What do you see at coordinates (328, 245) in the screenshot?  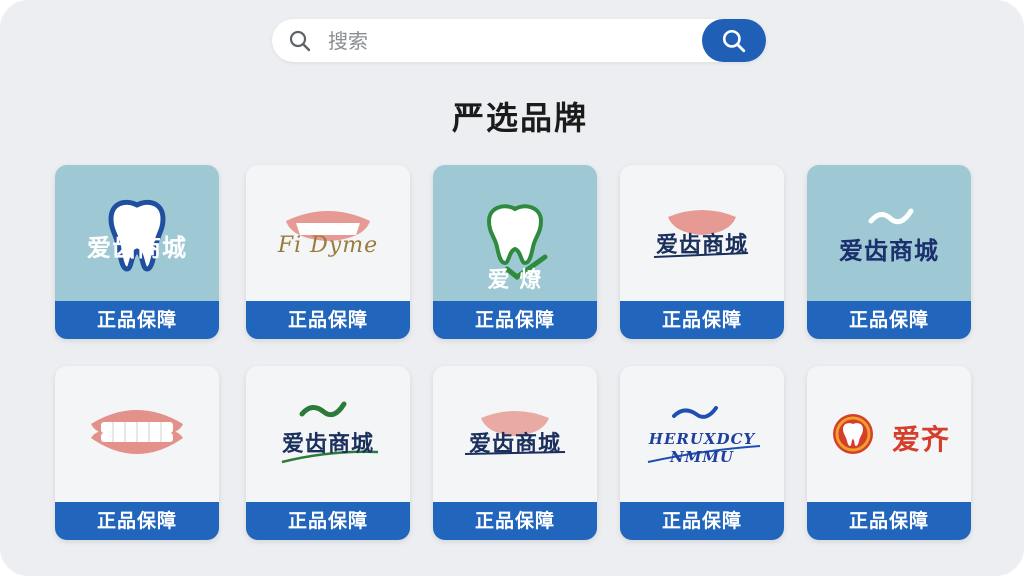 I see `brand-logo-text: Fi Dyme` at bounding box center [328, 245].